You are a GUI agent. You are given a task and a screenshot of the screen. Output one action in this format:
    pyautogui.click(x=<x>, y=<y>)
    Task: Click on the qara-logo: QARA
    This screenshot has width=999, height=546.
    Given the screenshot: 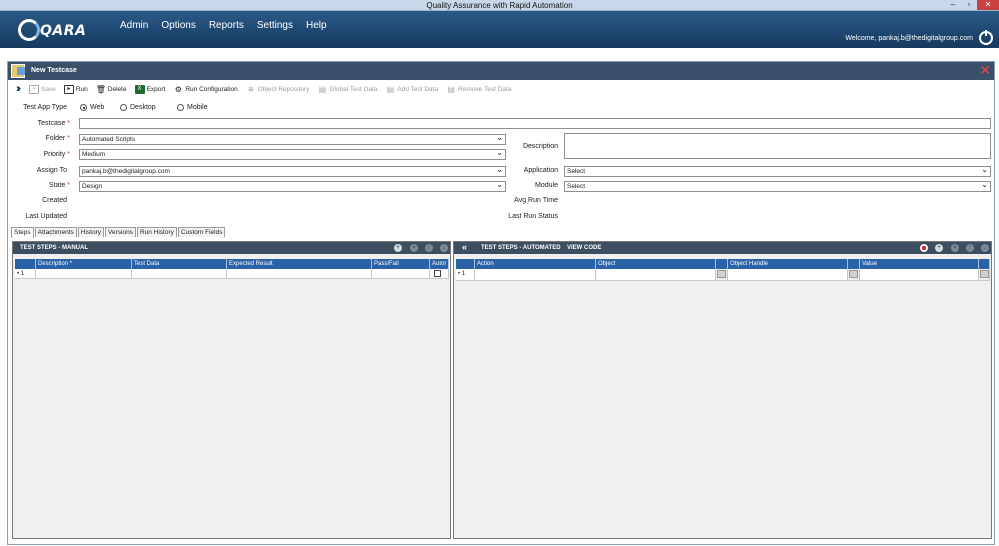 What is the action you would take?
    pyautogui.click(x=52, y=31)
    